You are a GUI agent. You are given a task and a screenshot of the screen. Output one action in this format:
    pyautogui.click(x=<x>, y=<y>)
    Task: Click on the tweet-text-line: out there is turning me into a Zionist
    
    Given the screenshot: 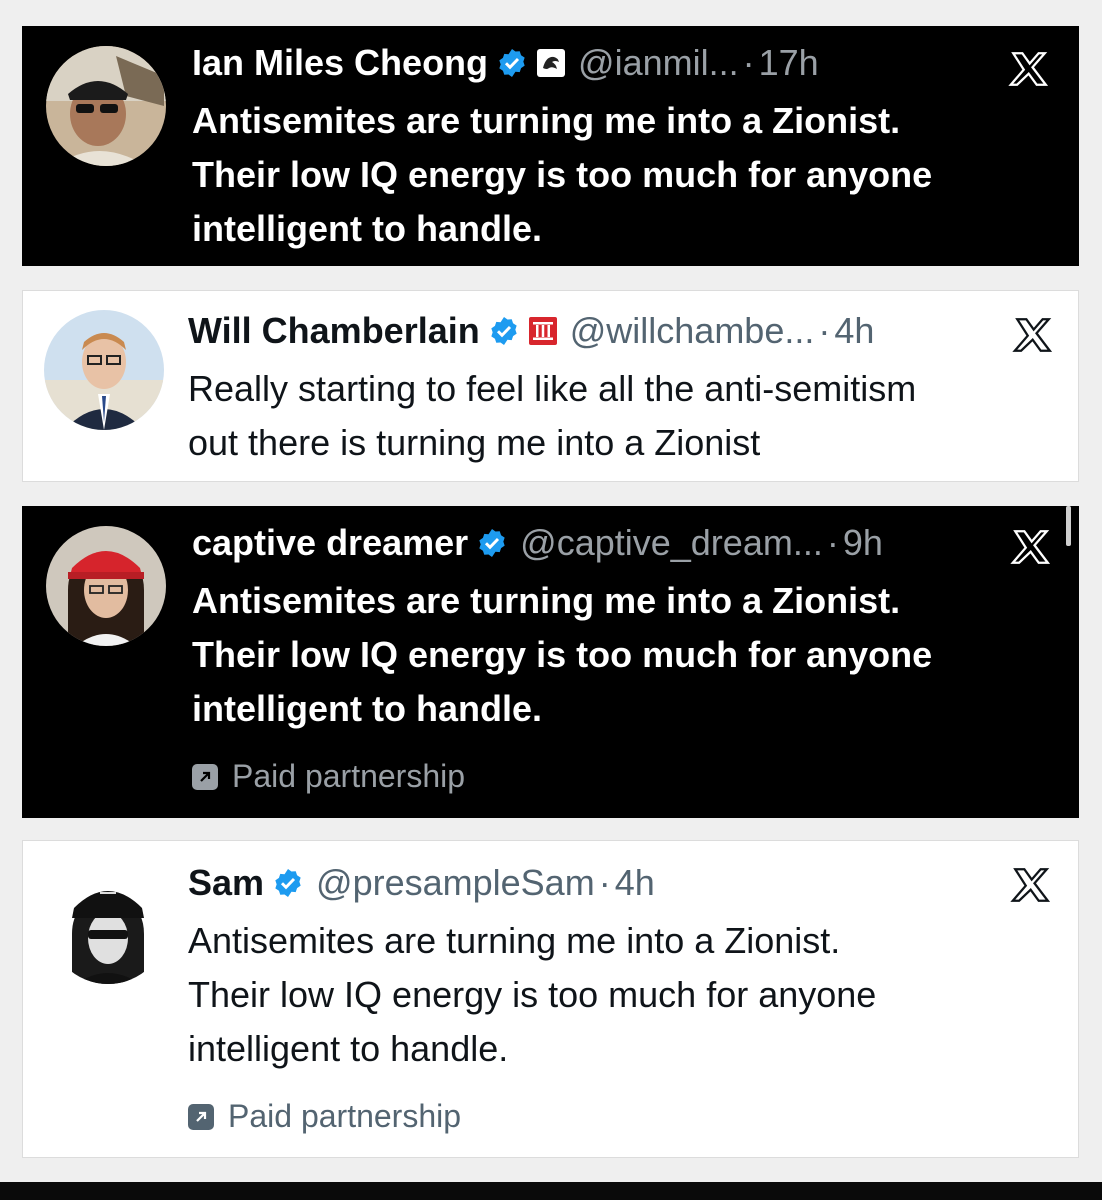 What is the action you would take?
    pyautogui.click(x=474, y=442)
    